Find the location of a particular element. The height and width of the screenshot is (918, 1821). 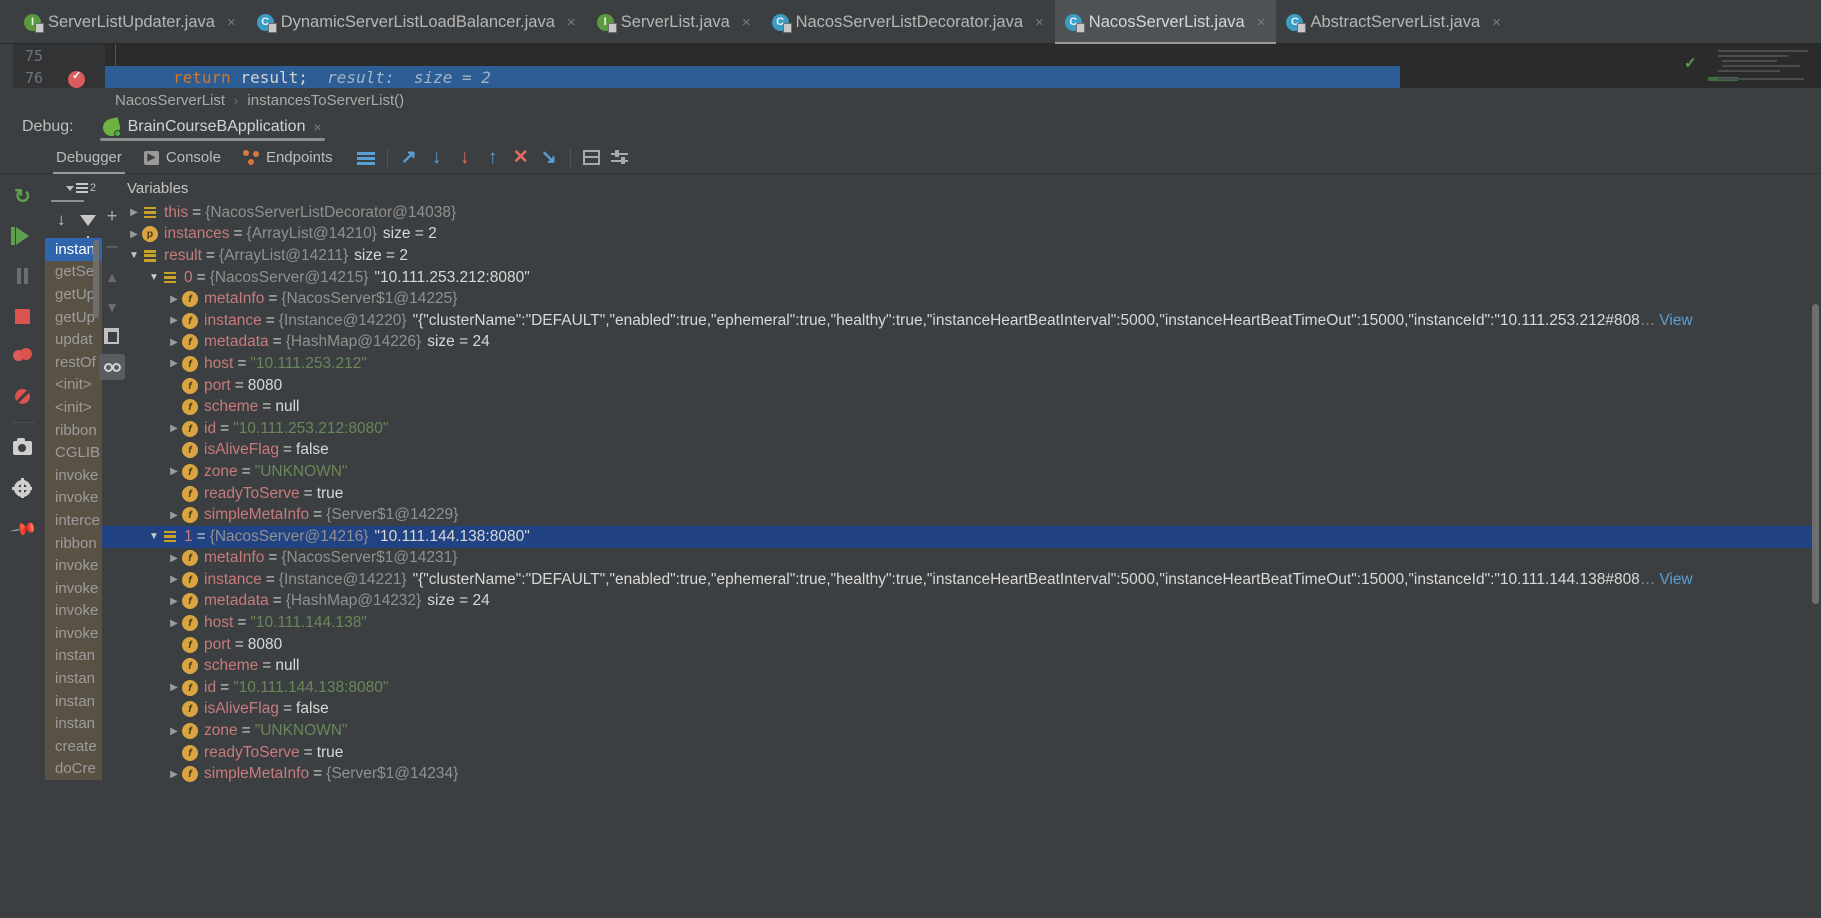

step-into-button: ↓ is located at coordinates (437, 158).